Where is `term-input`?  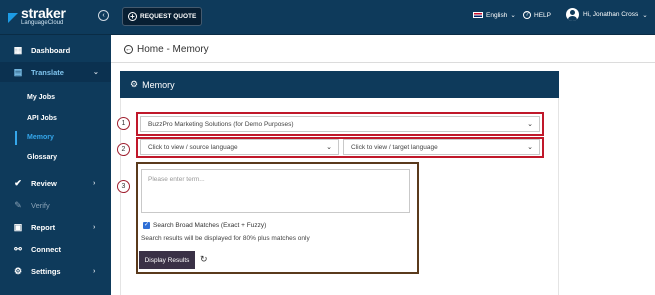
term-input is located at coordinates (275, 191).